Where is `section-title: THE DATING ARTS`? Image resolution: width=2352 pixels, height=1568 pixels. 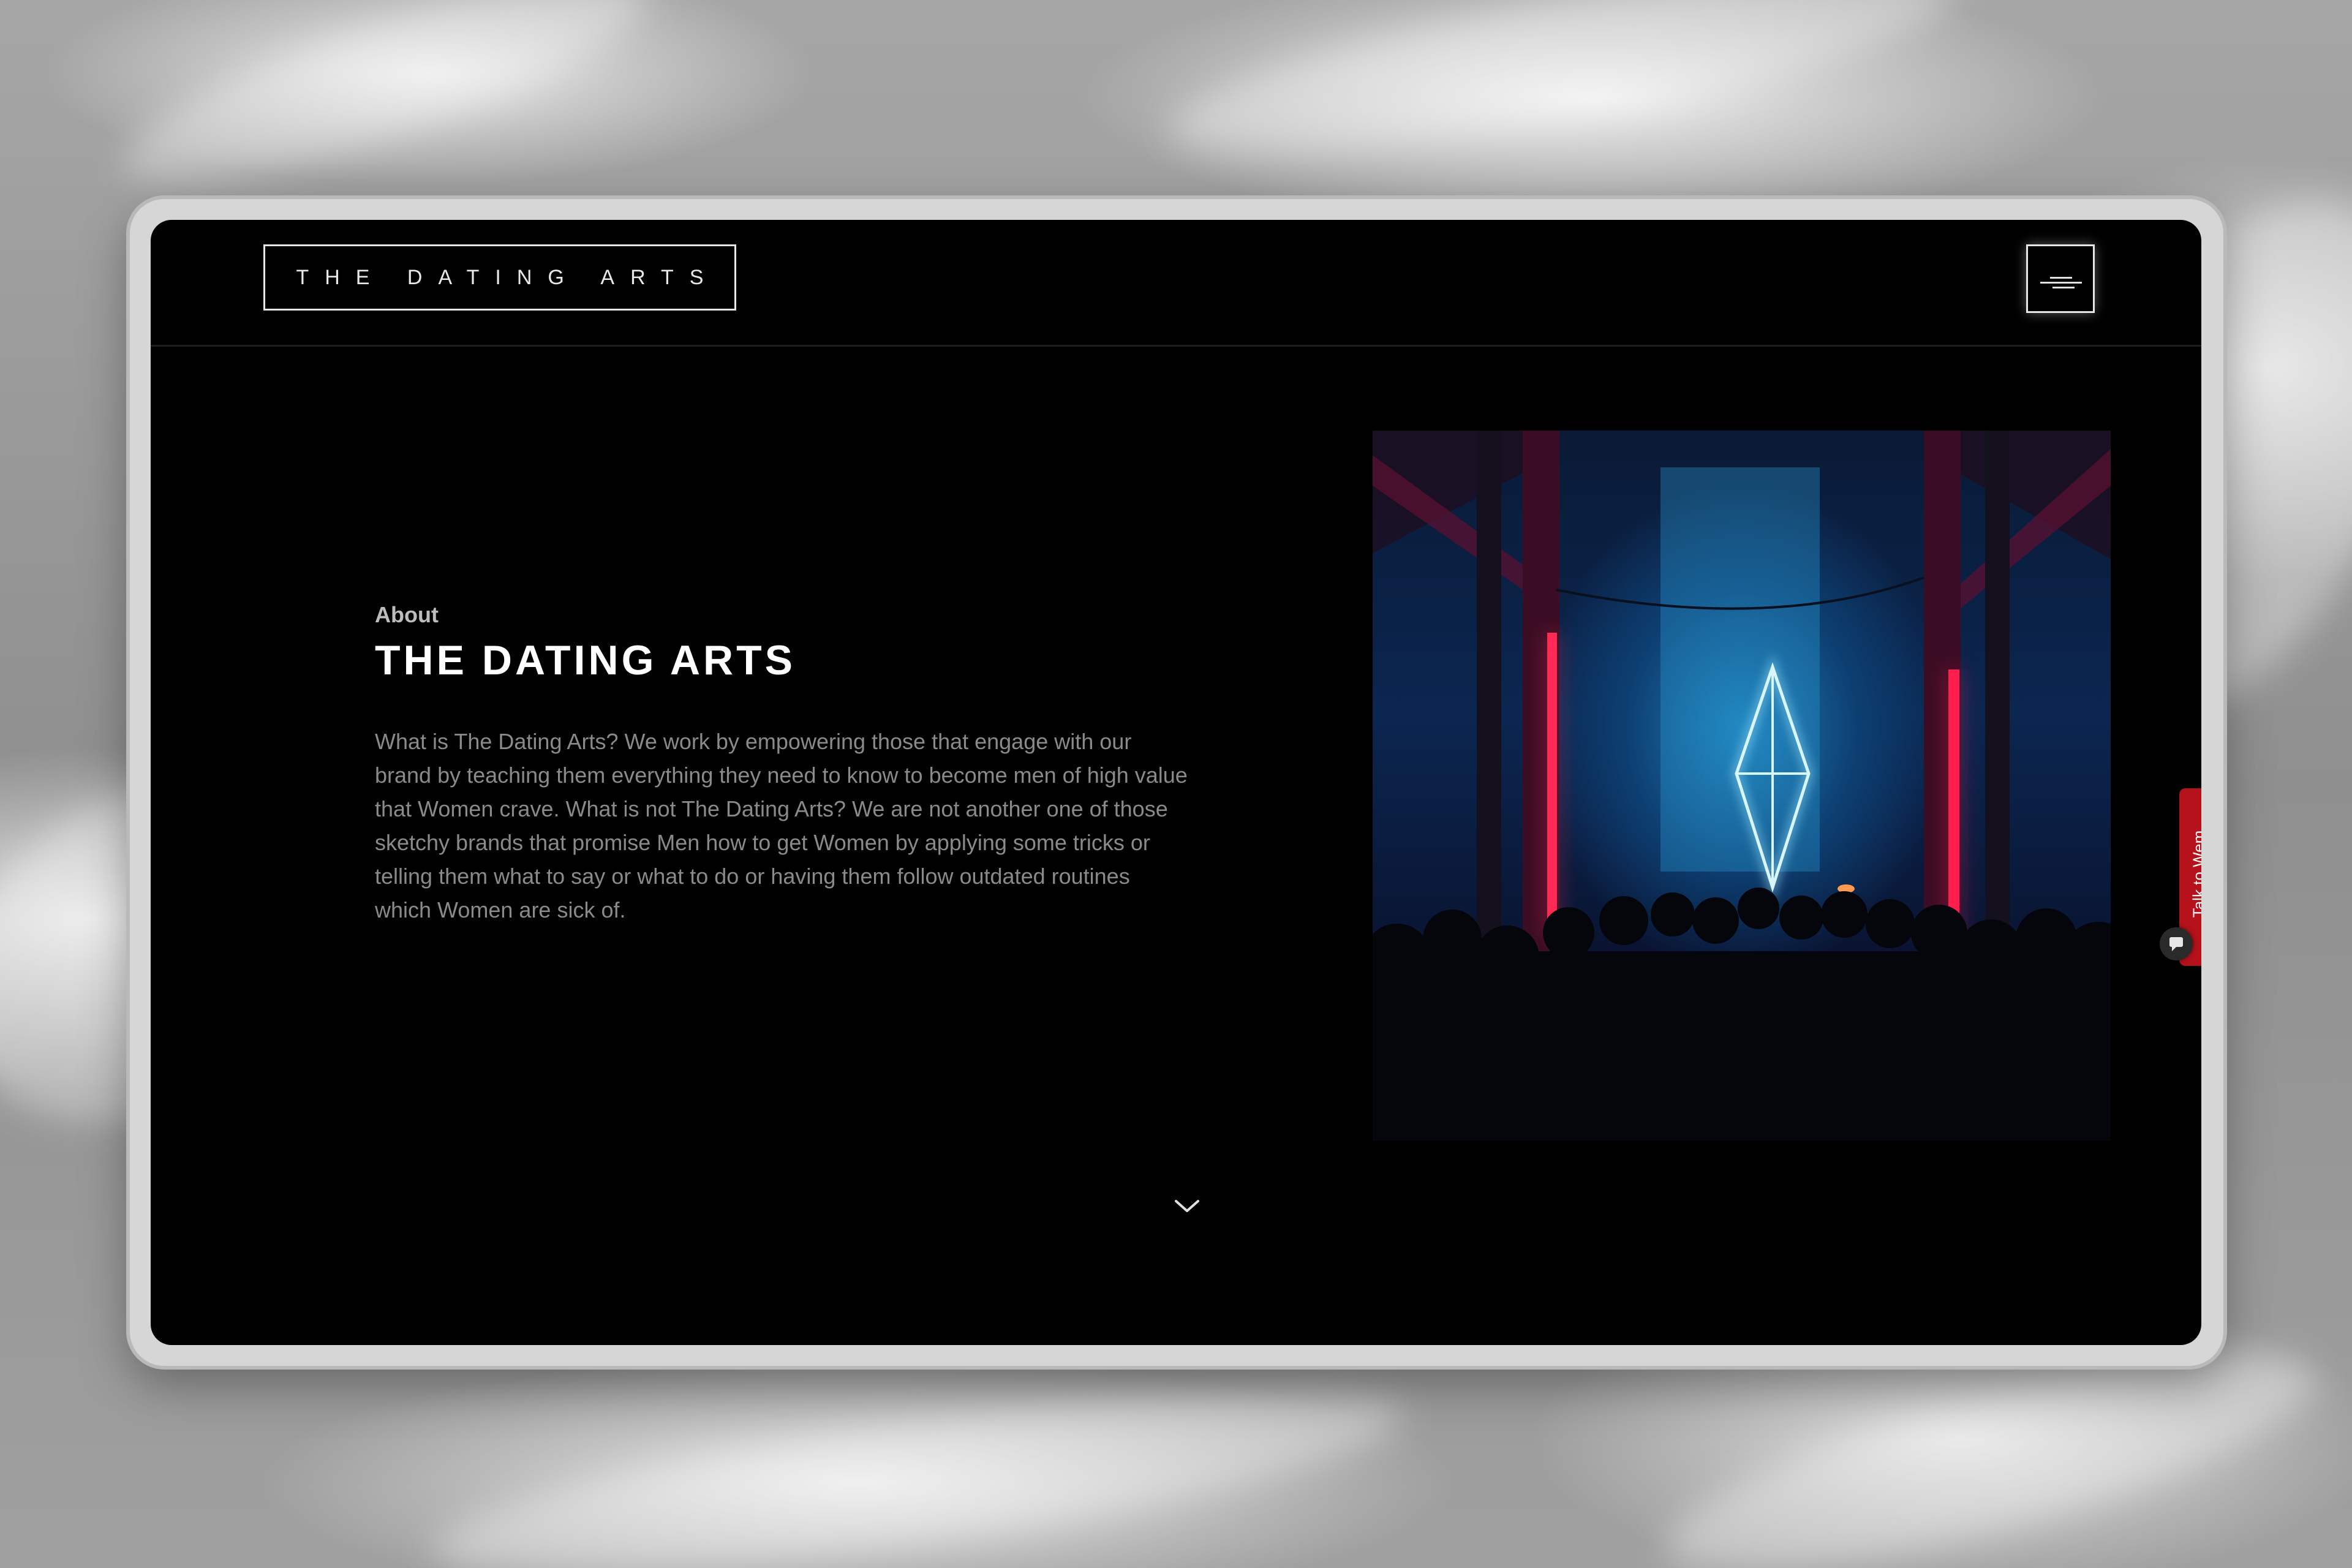
section-title: THE DATING ARTS is located at coordinates (585, 660).